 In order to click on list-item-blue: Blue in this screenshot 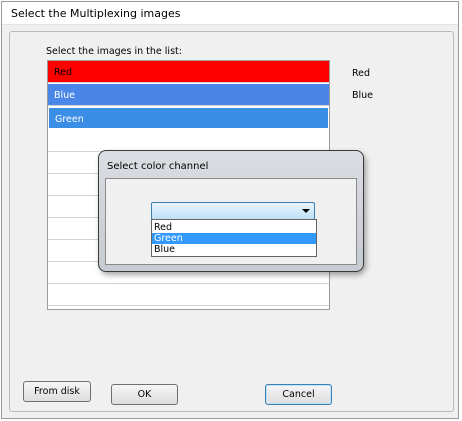, I will do `click(188, 95)`.